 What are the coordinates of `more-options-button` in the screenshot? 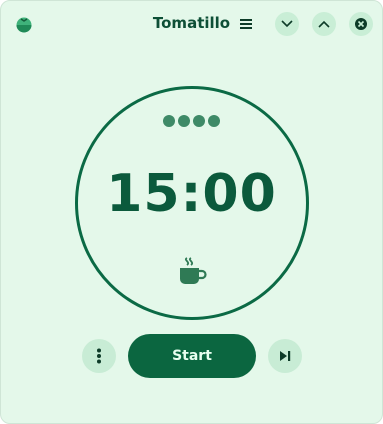 It's located at (99, 356).